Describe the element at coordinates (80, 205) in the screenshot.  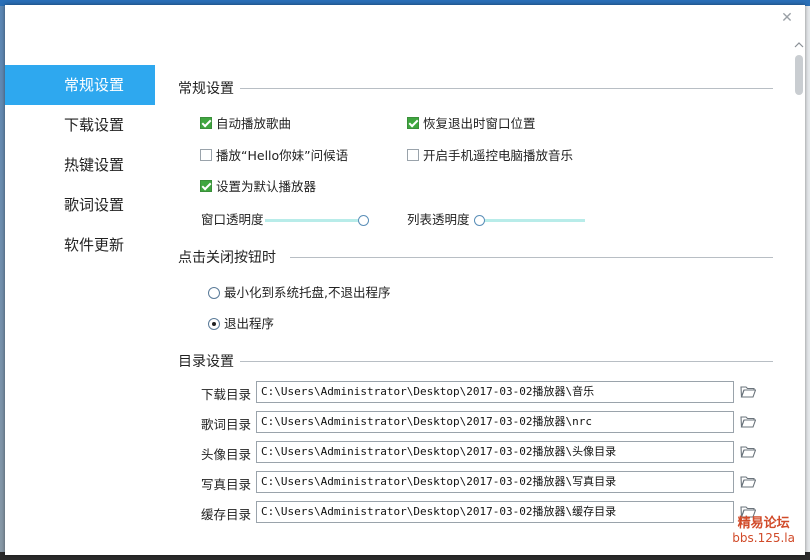
I see `sidebar-item-lyrics: 歌词设置` at that location.